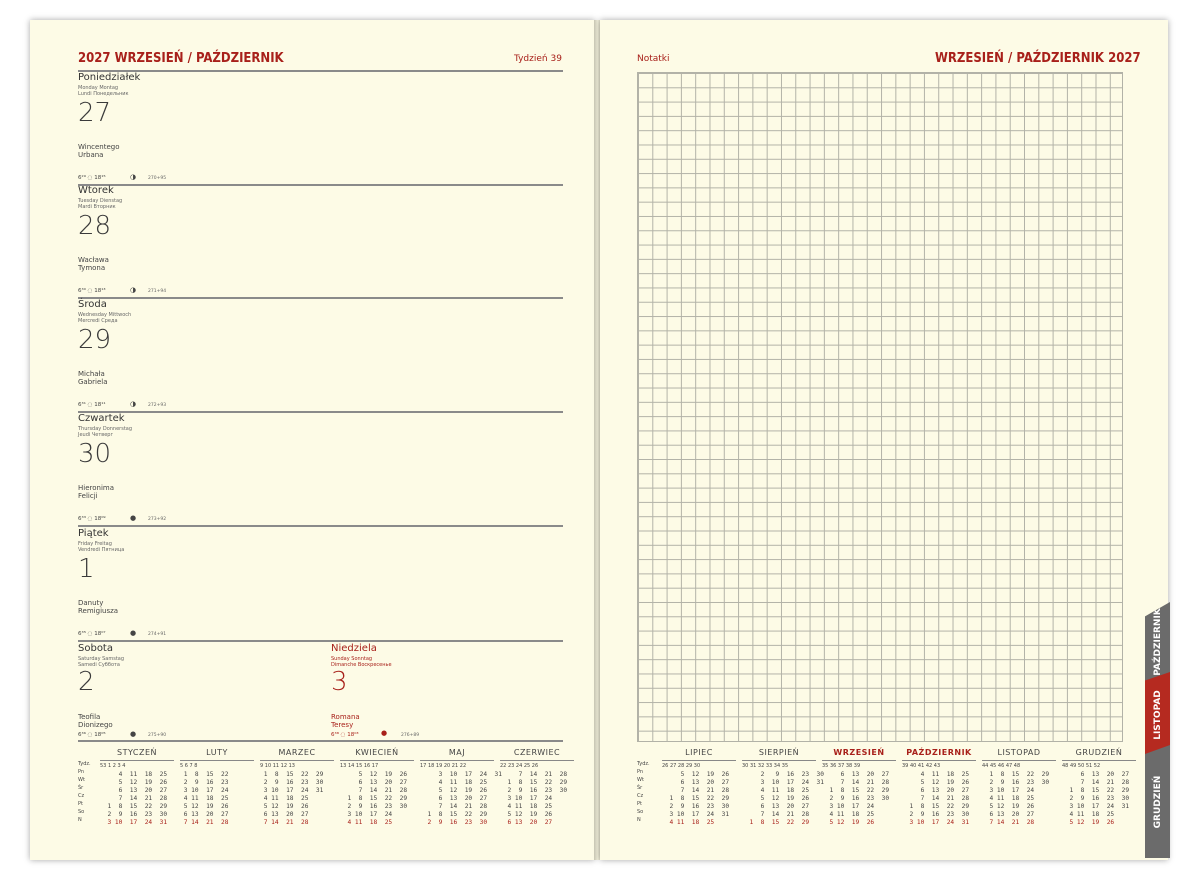 The width and height of the screenshot is (1200, 882). I want to click on week-numbers: 39 40 41 42 43, so click(921, 766).